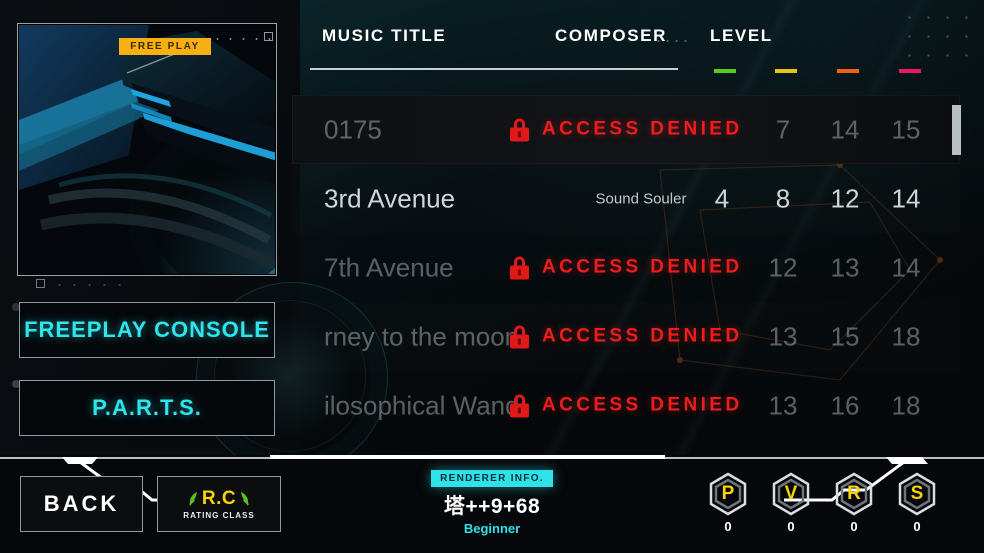 This screenshot has height=553, width=984. Describe the element at coordinates (783, 129) in the screenshot. I see `row-level-value: 7` at that location.